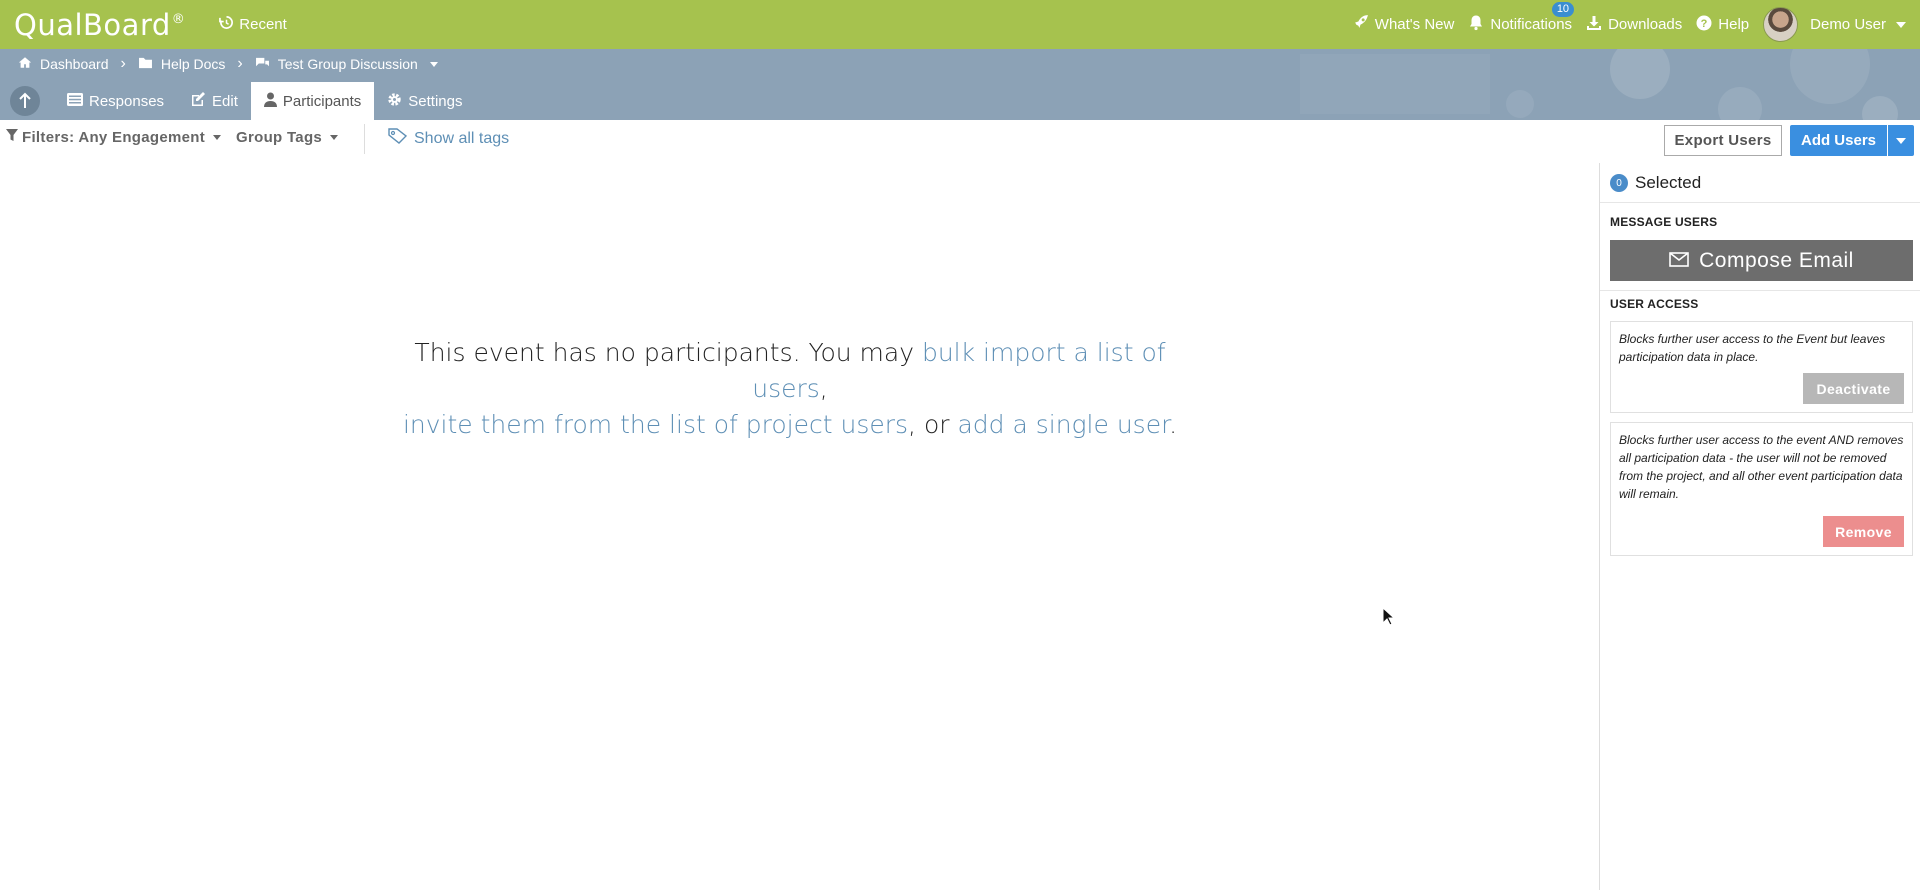 The width and height of the screenshot is (1920, 890). Describe the element at coordinates (933, 424) in the screenshot. I see `message-text: , or` at that location.